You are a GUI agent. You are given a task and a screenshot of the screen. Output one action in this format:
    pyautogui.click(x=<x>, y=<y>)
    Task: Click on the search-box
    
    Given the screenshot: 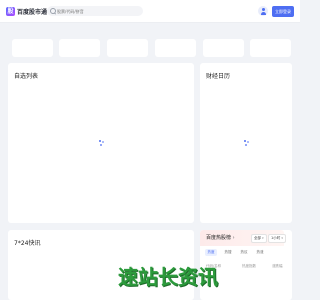 What is the action you would take?
    pyautogui.click(x=95, y=11)
    